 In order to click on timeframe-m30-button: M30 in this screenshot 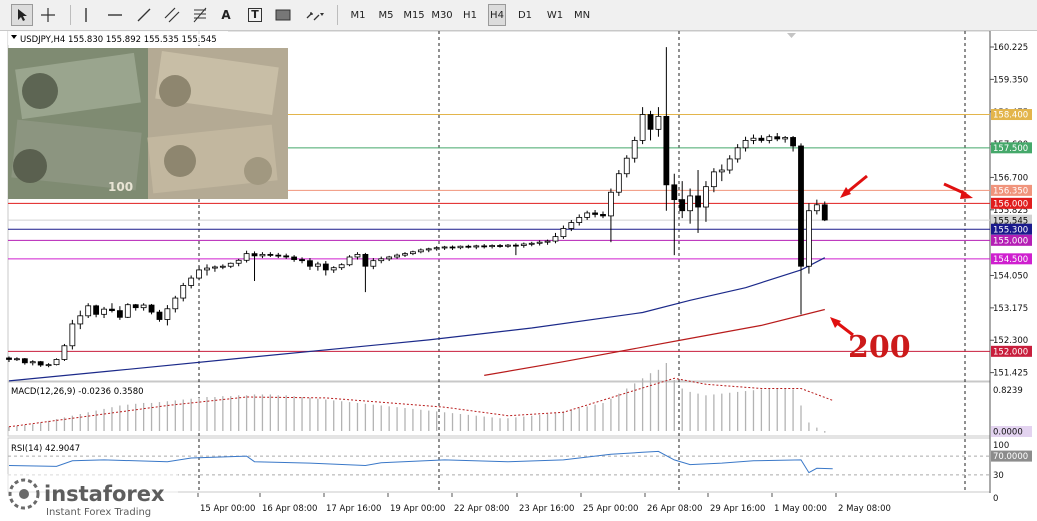, I will do `click(442, 15)`.